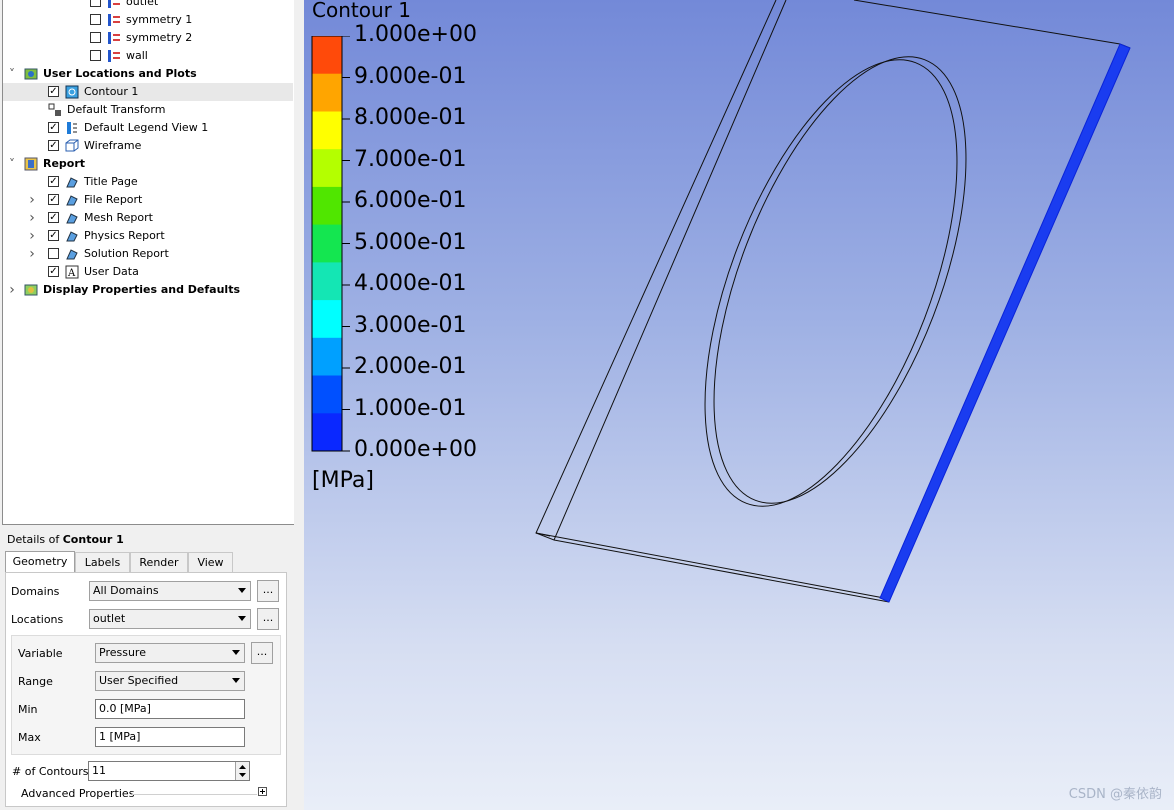 This screenshot has height=810, width=1174. I want to click on domains-select: All Domains, so click(170, 591).